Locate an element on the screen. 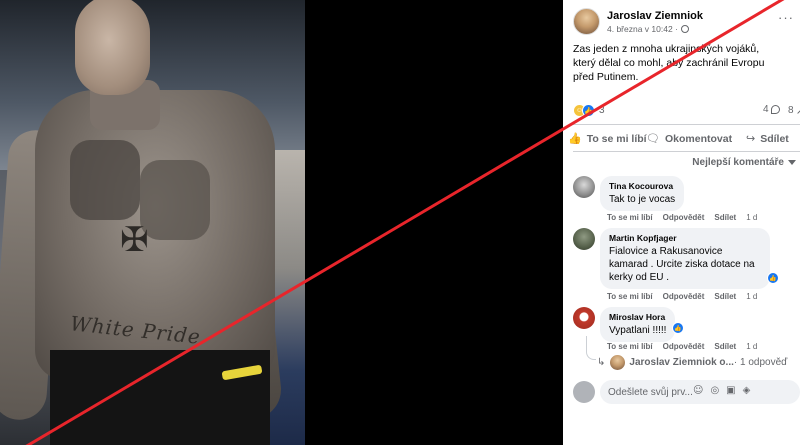 The width and height of the screenshot is (800, 445). reply-avatar is located at coordinates (618, 362).